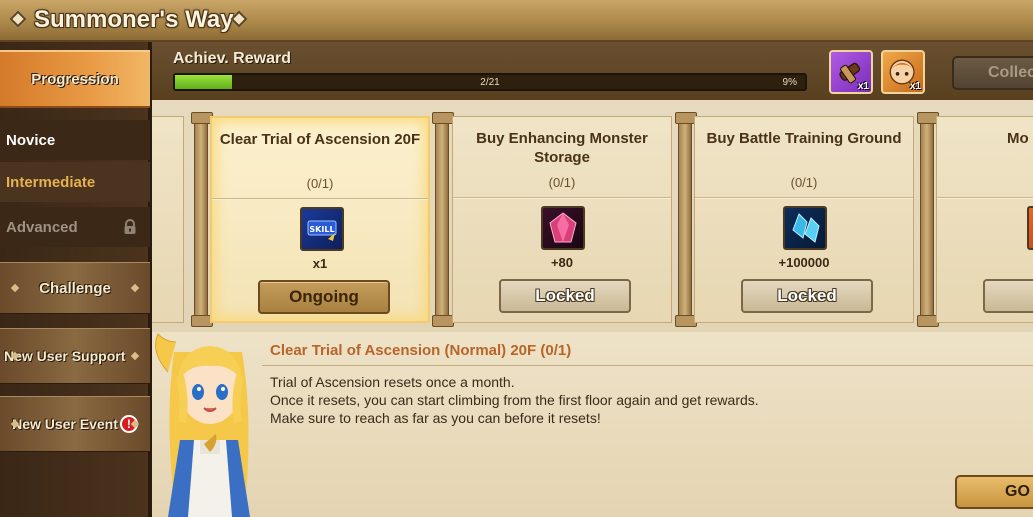  Describe the element at coordinates (562, 262) in the screenshot. I see `quest-reward-amount: +80` at that location.